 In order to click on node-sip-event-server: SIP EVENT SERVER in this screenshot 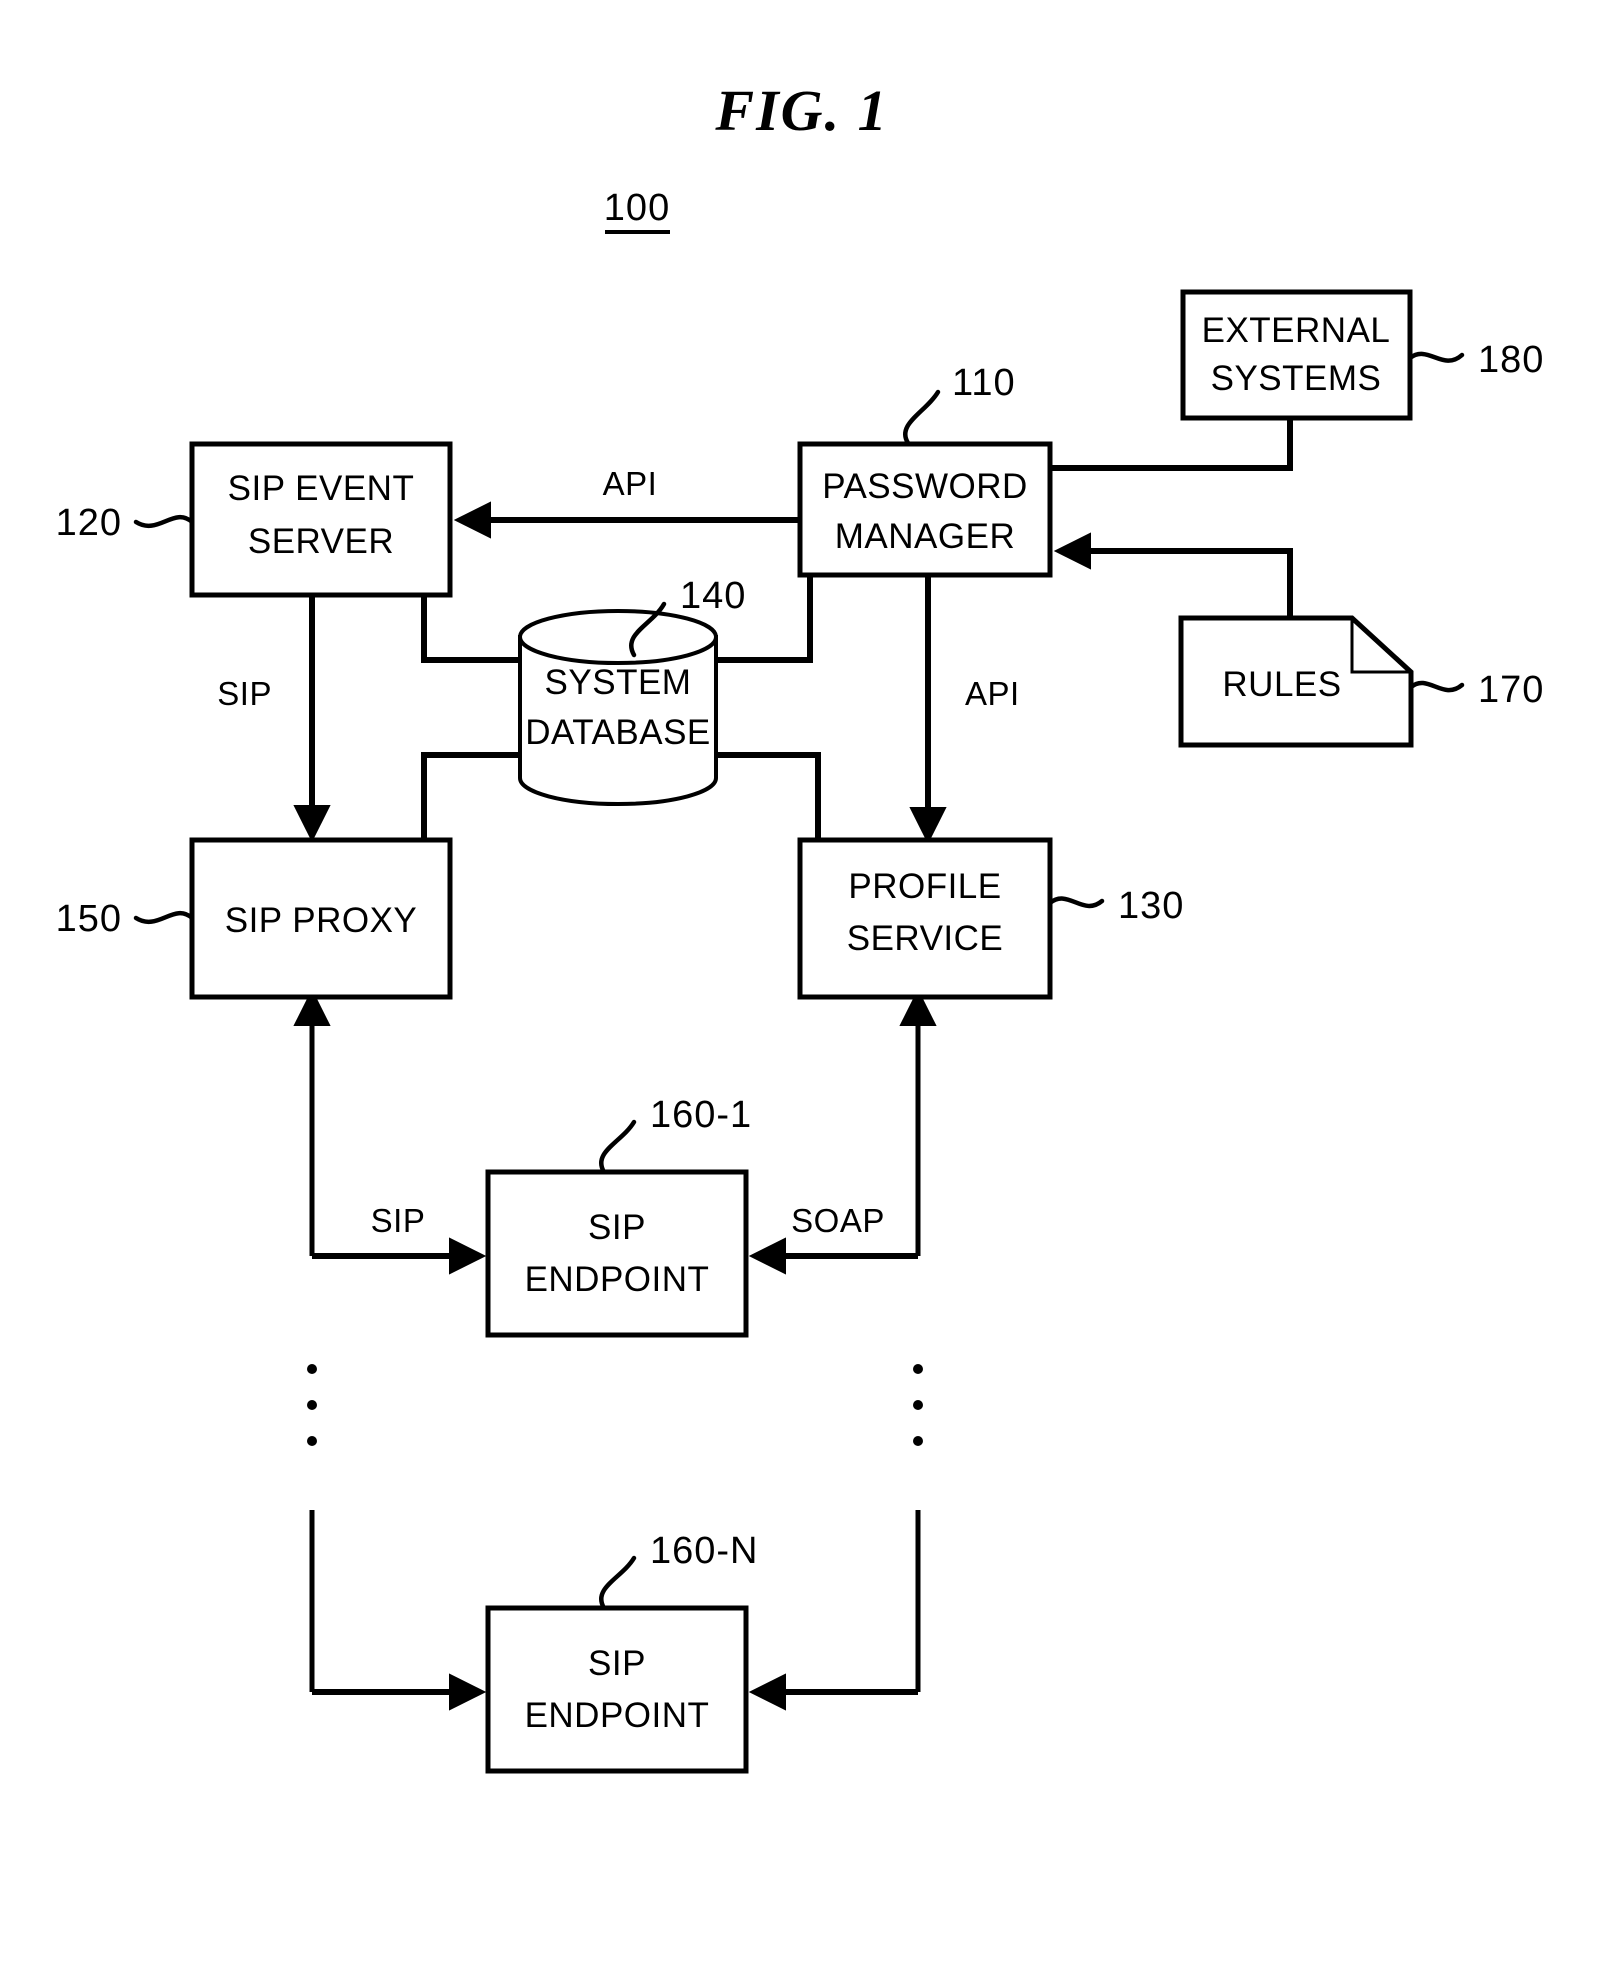, I will do `click(321, 519)`.